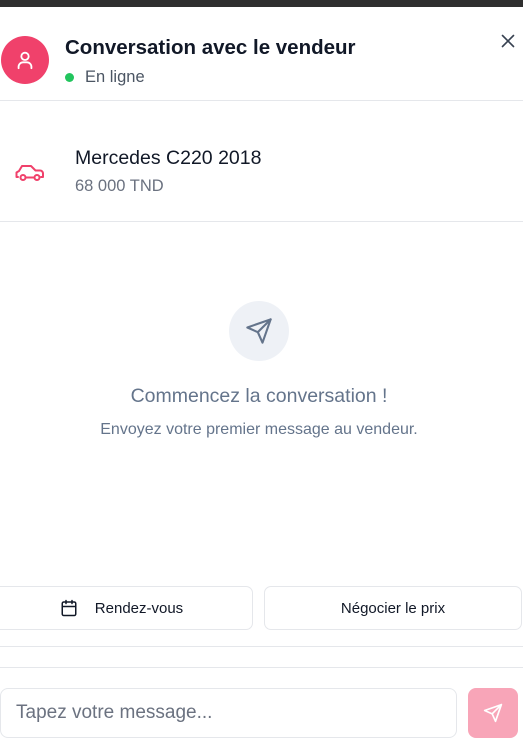  I want to click on vehicle-price: 68 000 TND, so click(119, 186).